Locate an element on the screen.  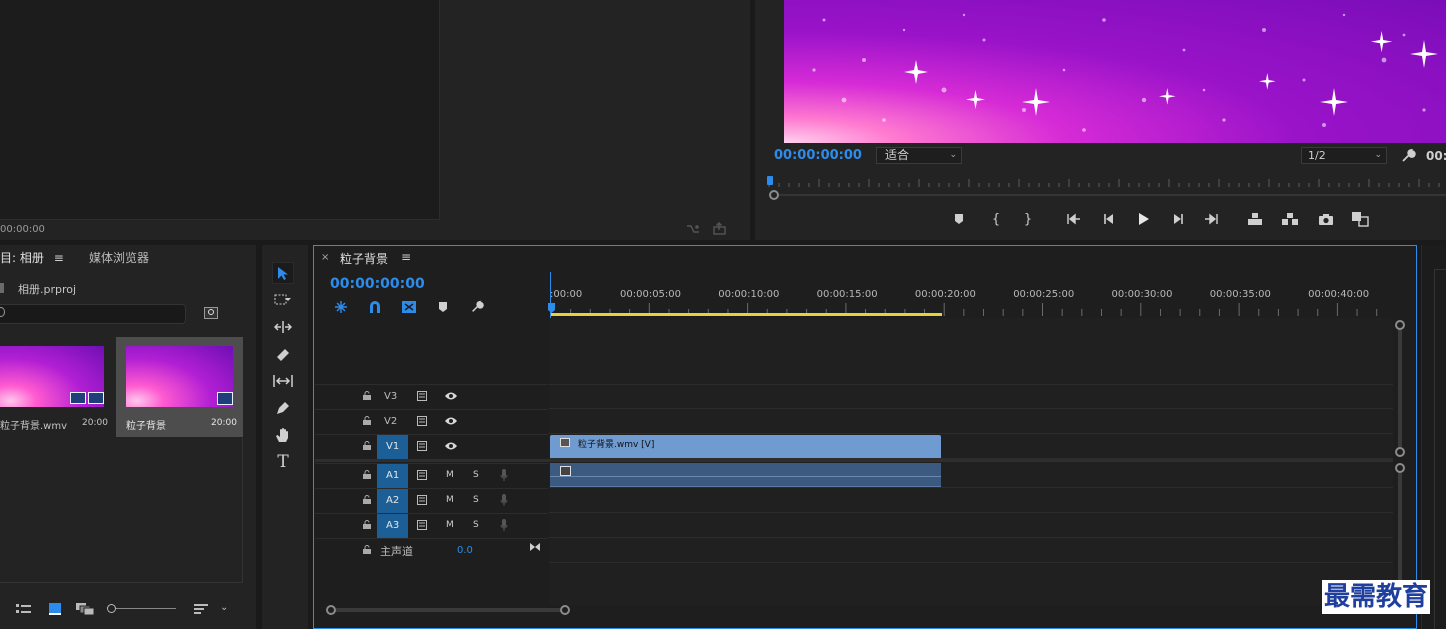
go-to-in-button is located at coordinates (1073, 219).